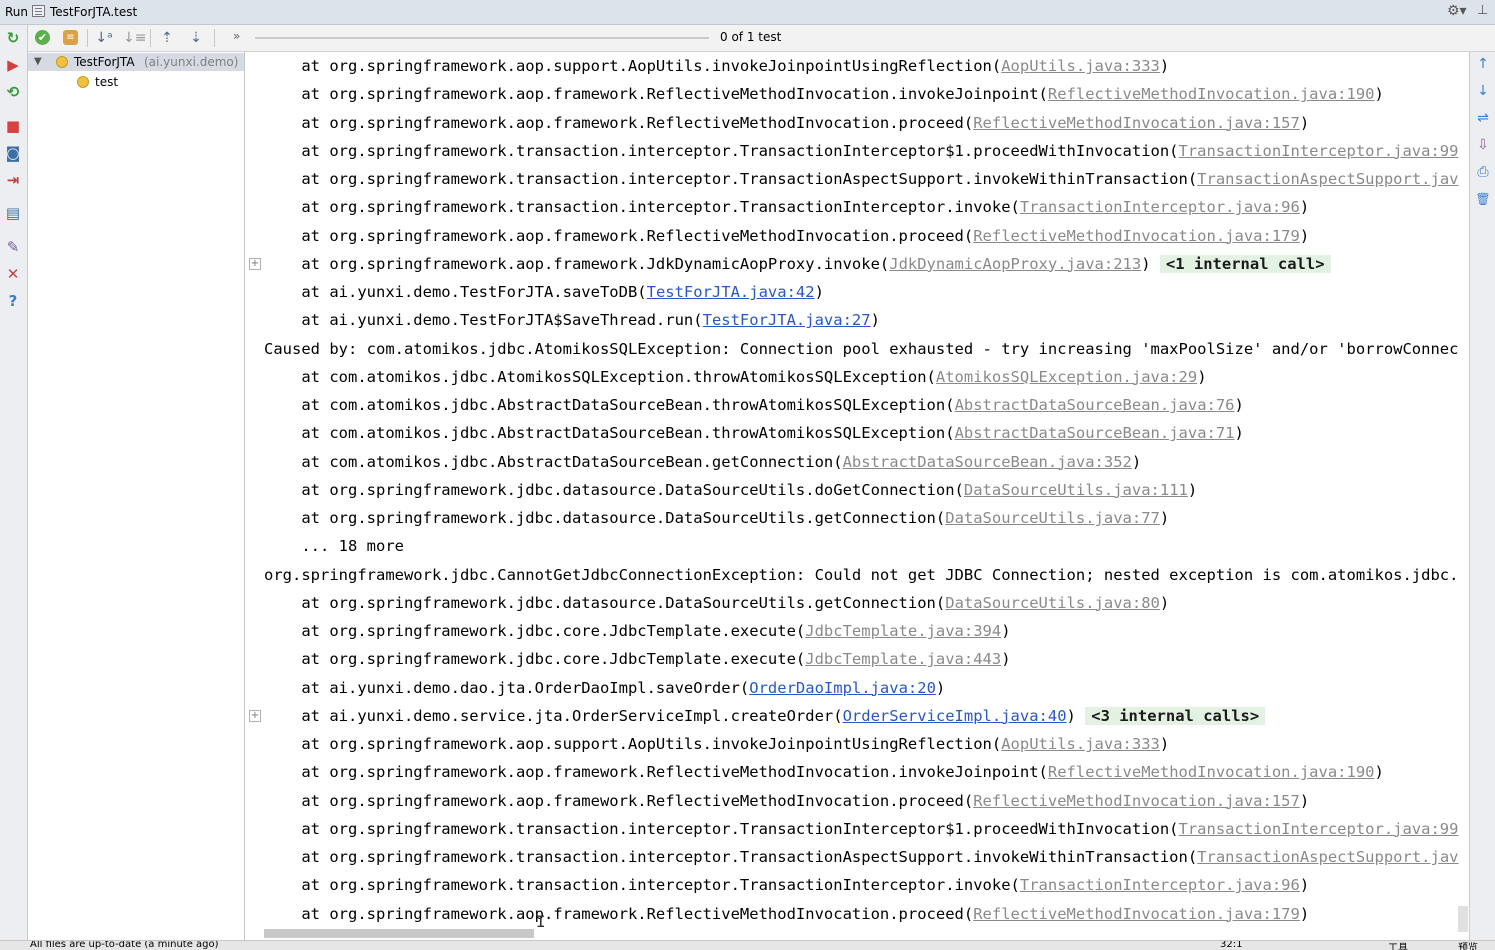 This screenshot has width=1495, height=950. I want to click on chevron-down-icon: ▼, so click(38, 62).